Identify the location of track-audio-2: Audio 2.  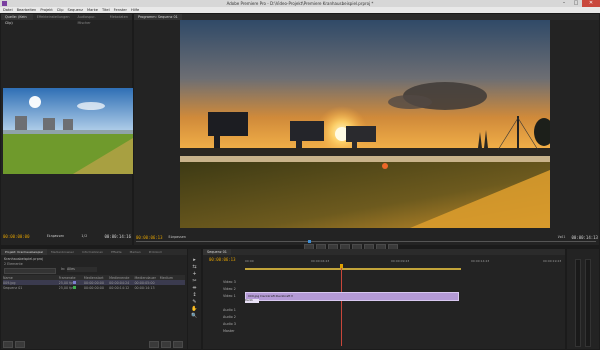
(219, 317).